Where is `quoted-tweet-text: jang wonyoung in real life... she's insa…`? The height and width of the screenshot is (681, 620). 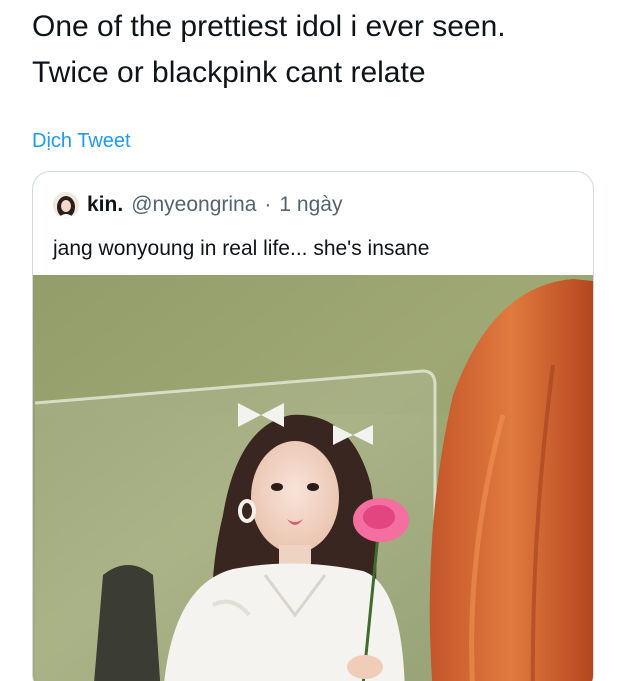 quoted-tweet-text: jang wonyoung in real life... she's insa… is located at coordinates (241, 248).